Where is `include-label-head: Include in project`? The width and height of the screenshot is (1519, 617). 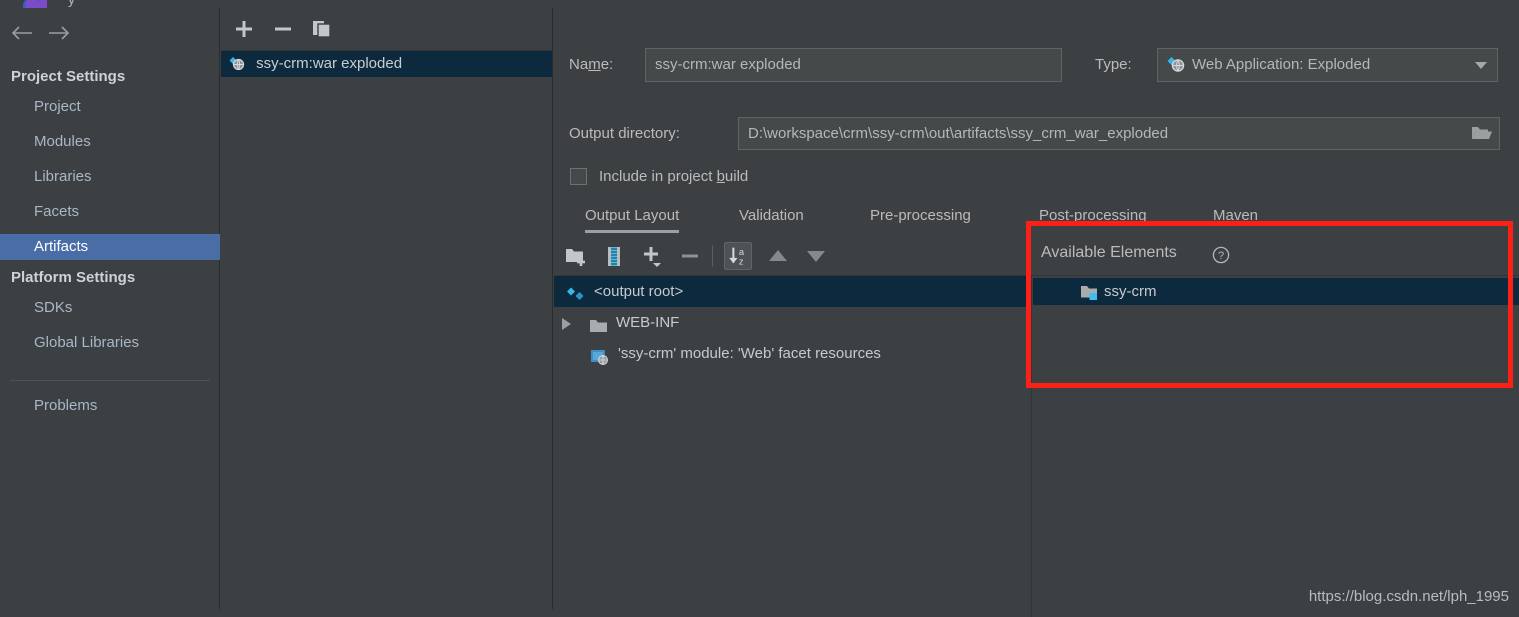 include-label-head: Include in project is located at coordinates (658, 176).